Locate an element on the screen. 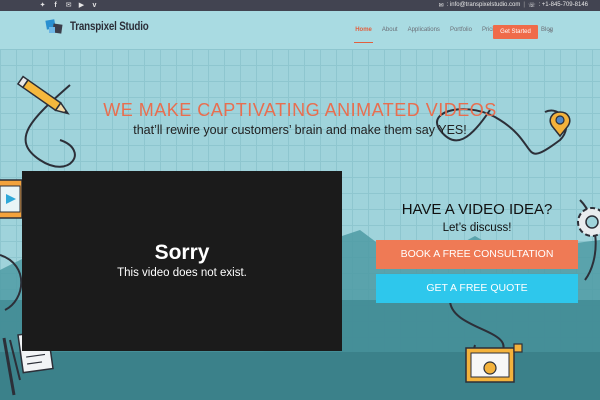 The image size is (600, 400). gear-icon is located at coordinates (588, 222).